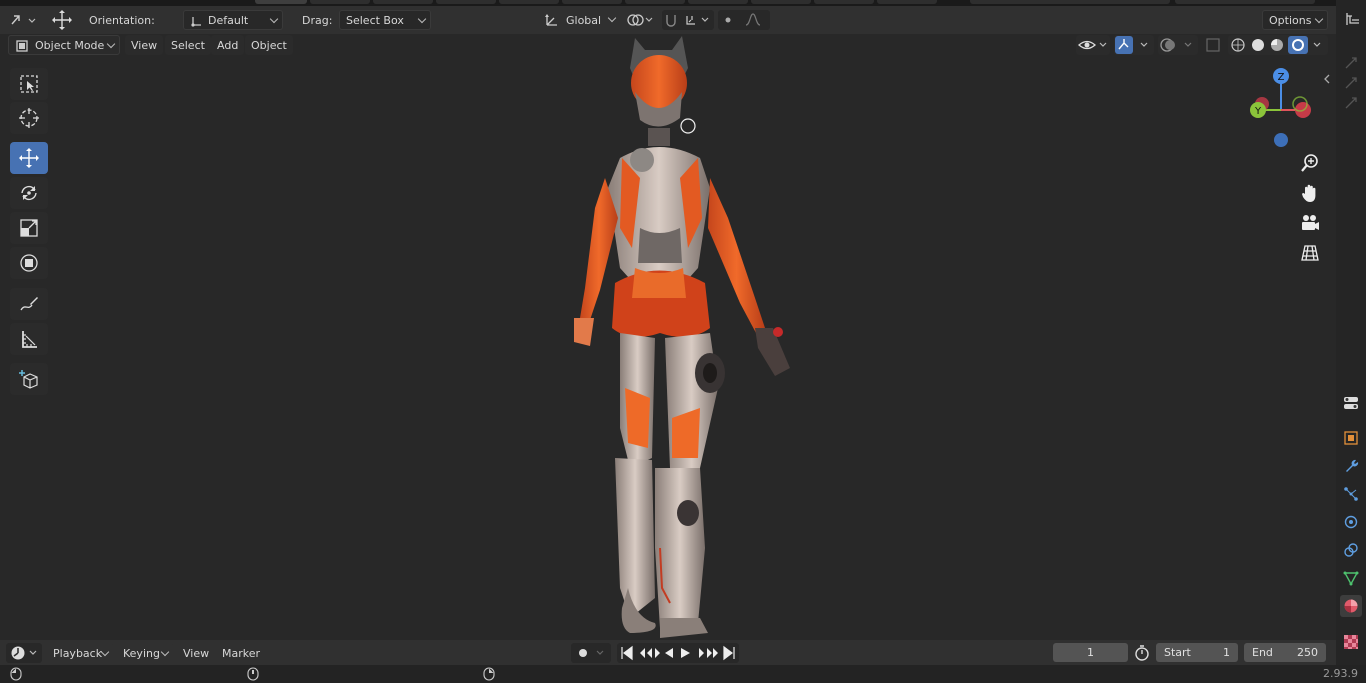 The image size is (1366, 683). I want to click on keying-menu: Keying, so click(145, 653).